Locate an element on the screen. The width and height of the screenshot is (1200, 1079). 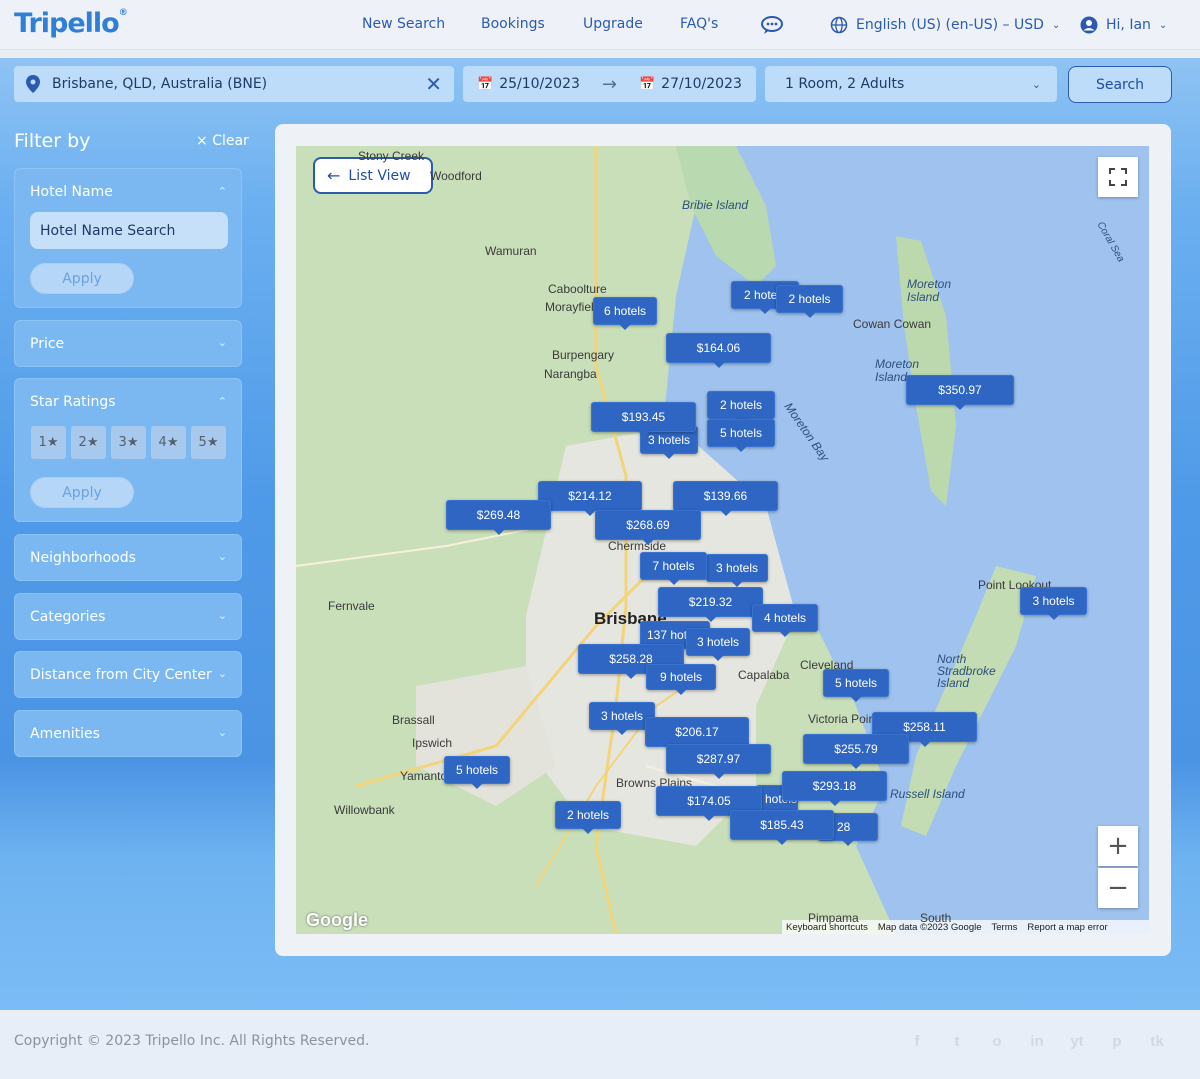
hotel-price-marker: $164.06 is located at coordinates (718, 350).